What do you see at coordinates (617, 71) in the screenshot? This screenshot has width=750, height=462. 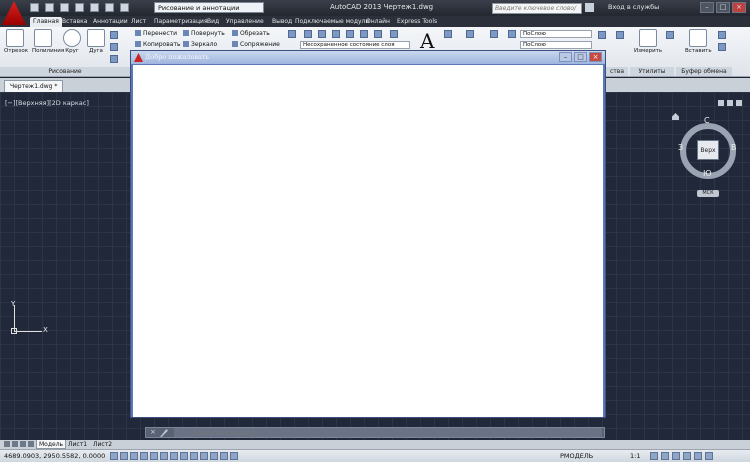 I see `panel-label-properties: ства` at bounding box center [617, 71].